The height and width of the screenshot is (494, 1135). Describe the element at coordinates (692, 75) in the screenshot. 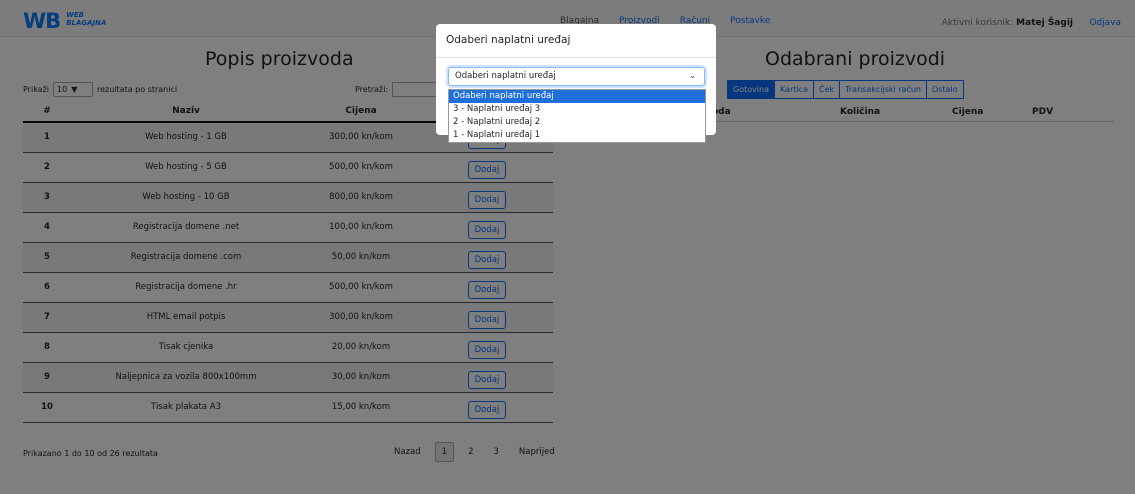

I see `chevron-down-icon: ⌄` at that location.